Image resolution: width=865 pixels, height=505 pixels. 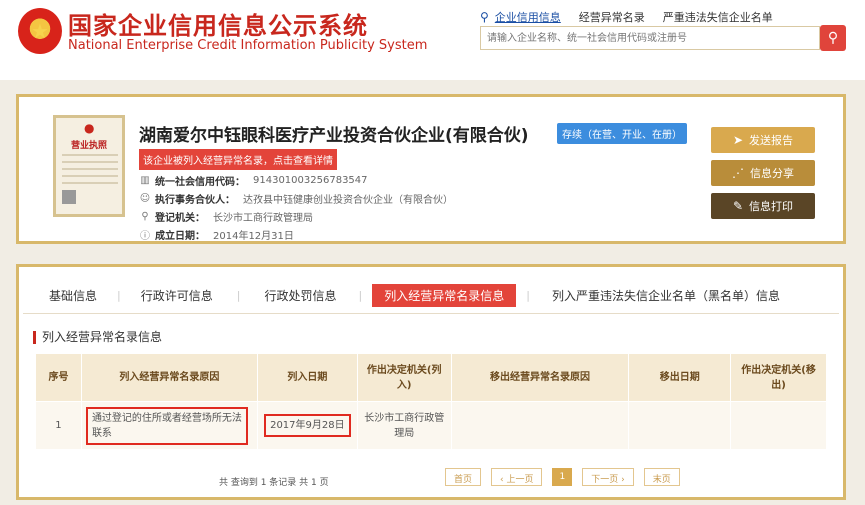 I want to click on section-title: 列入经营异常名录信息, so click(x=97, y=337).